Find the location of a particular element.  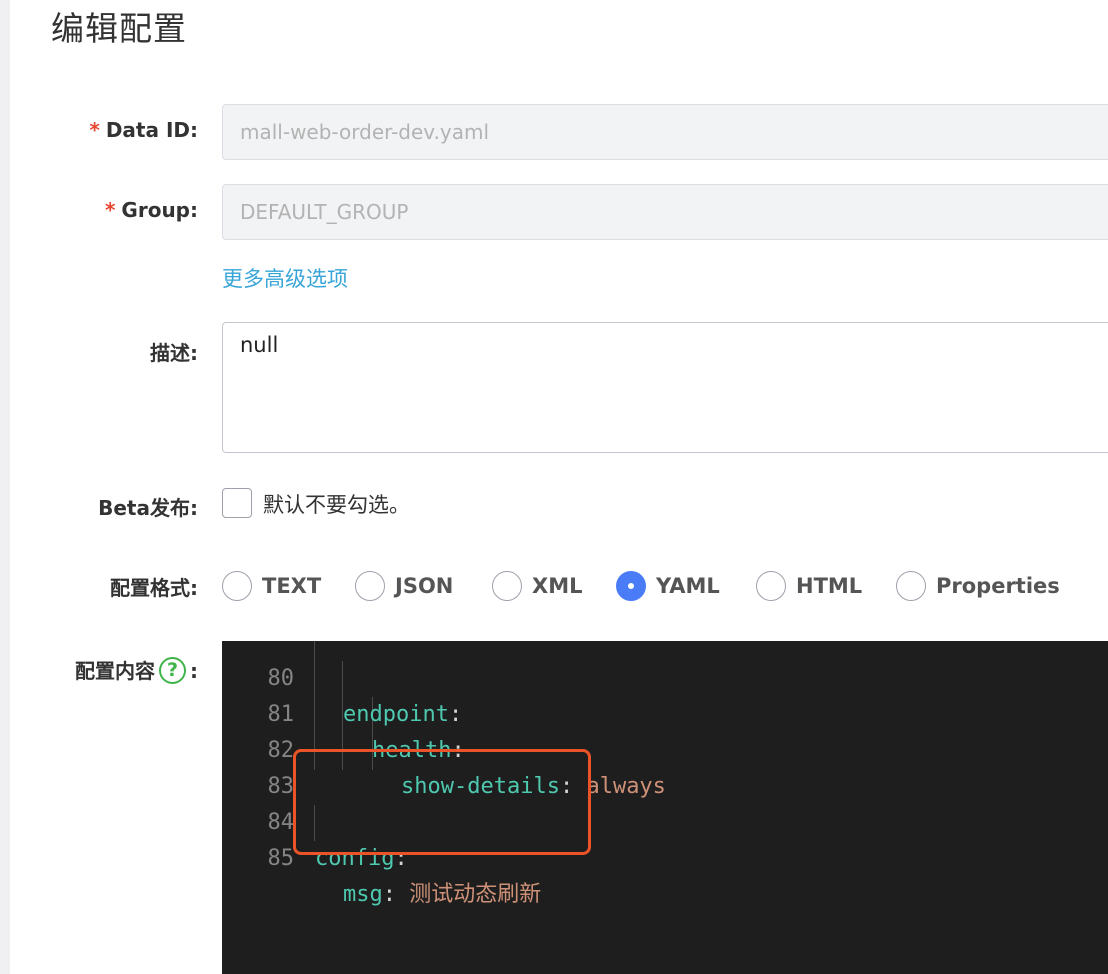

beta-checkbox-text: 默认不要勾选。 is located at coordinates (336, 505).